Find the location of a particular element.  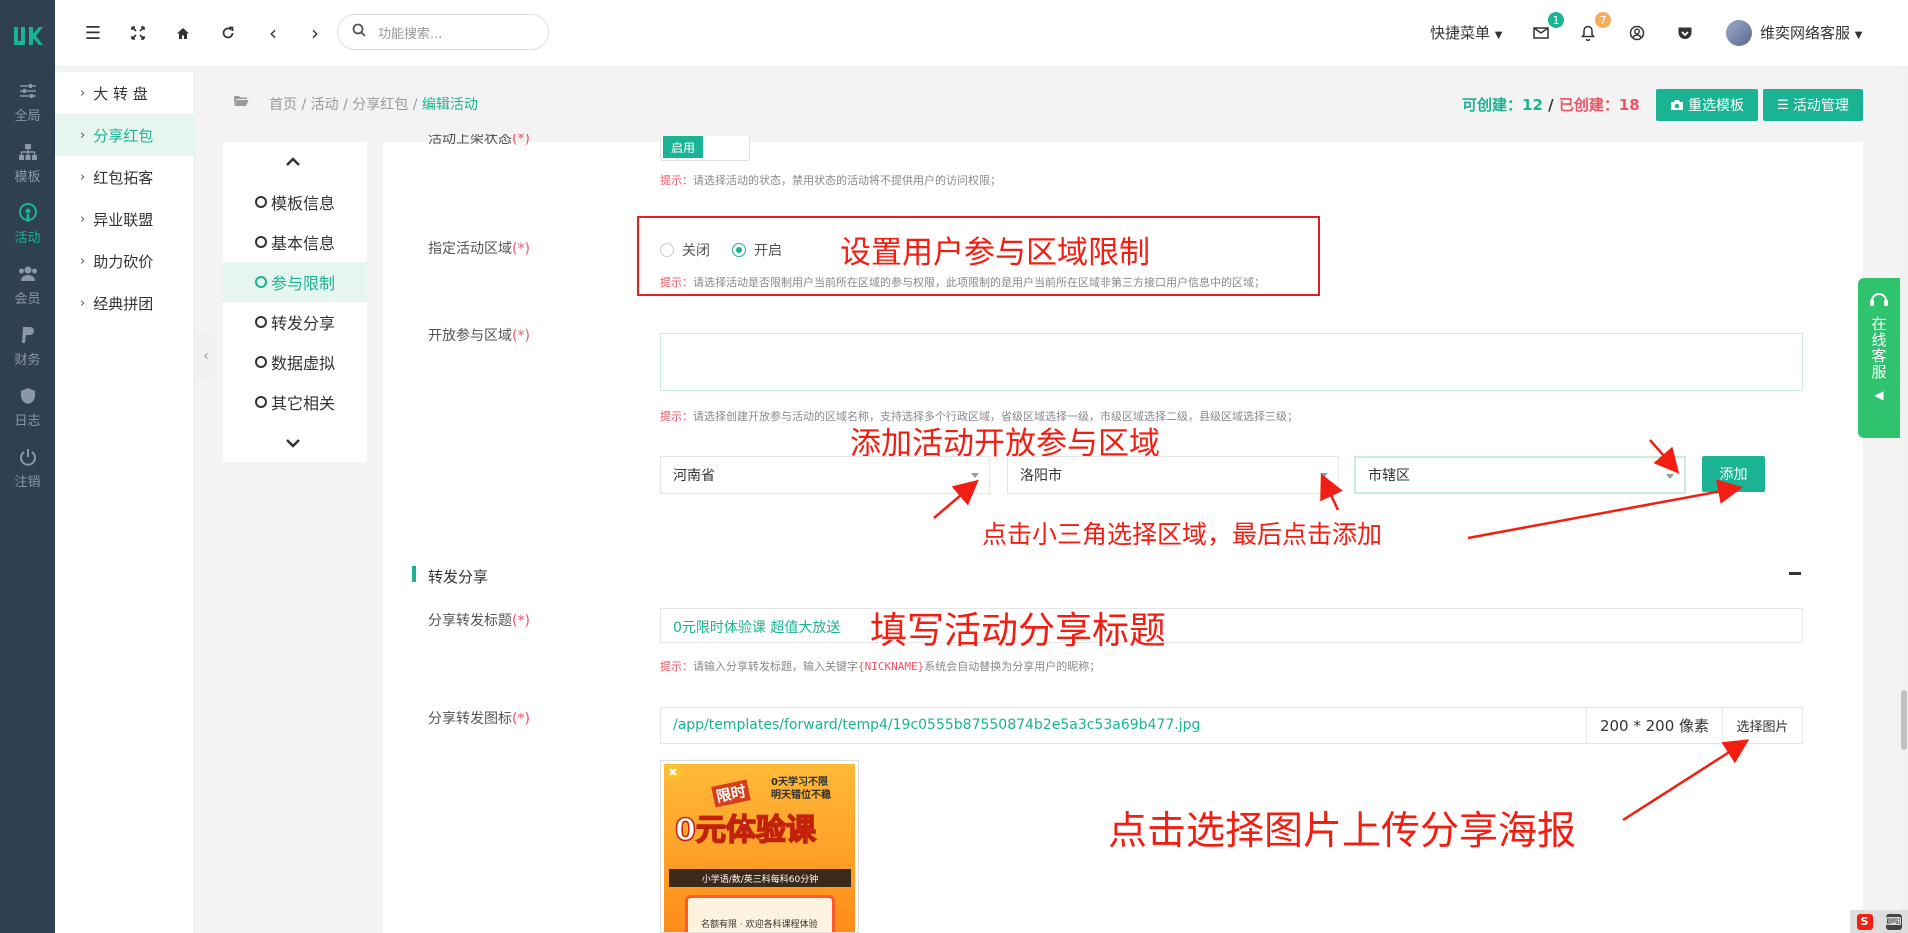

arrow-province is located at coordinates (956, 499).